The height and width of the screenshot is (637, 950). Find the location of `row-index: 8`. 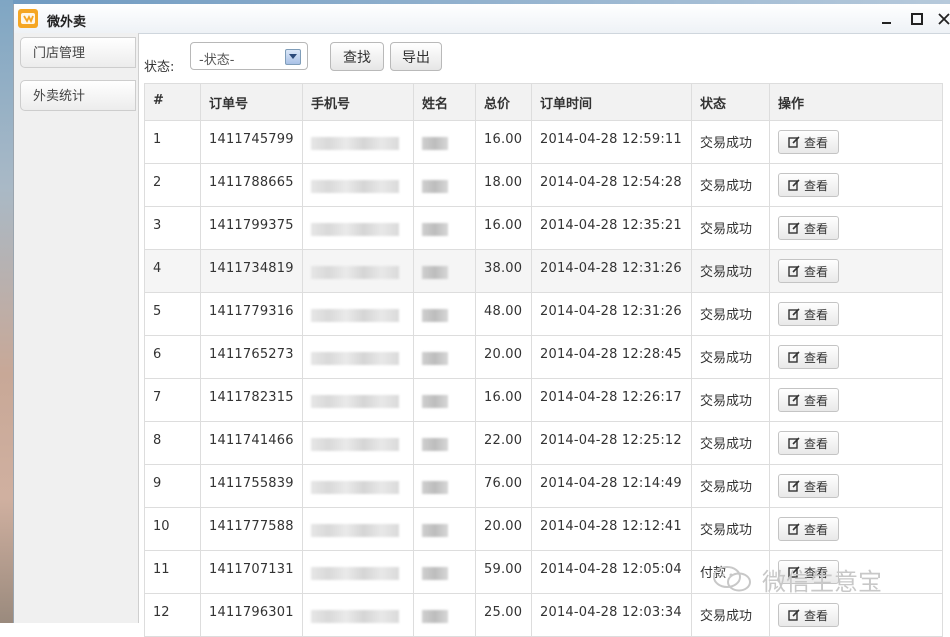

row-index: 8 is located at coordinates (172, 443).